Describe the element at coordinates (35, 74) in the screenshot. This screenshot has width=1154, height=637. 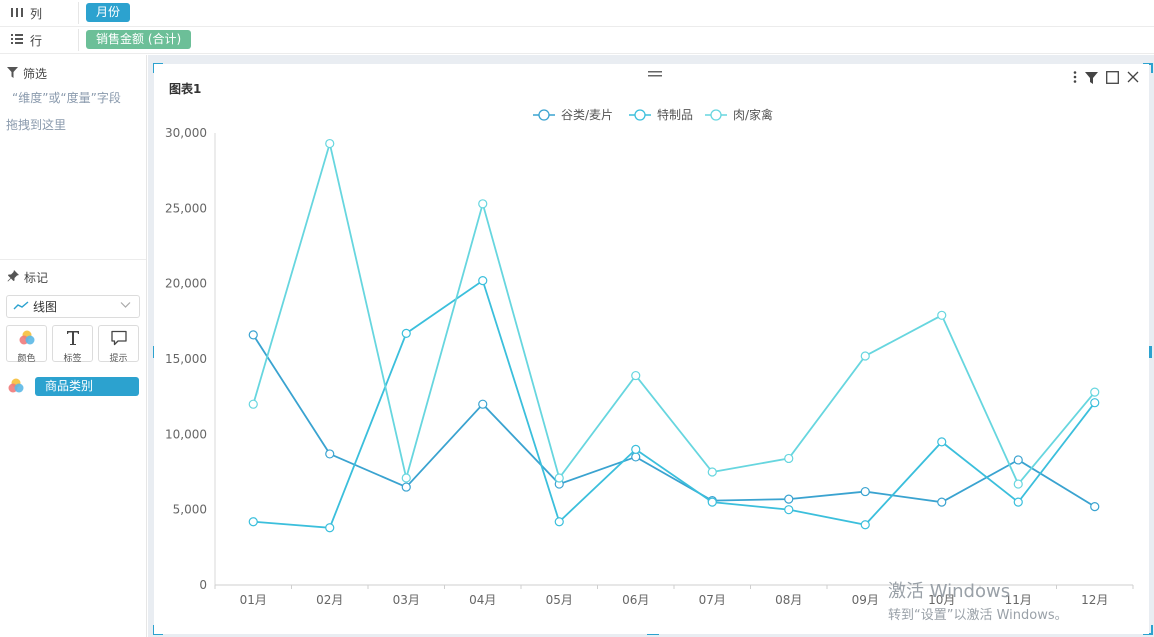
I see `filter-title-text: 筛选` at that location.